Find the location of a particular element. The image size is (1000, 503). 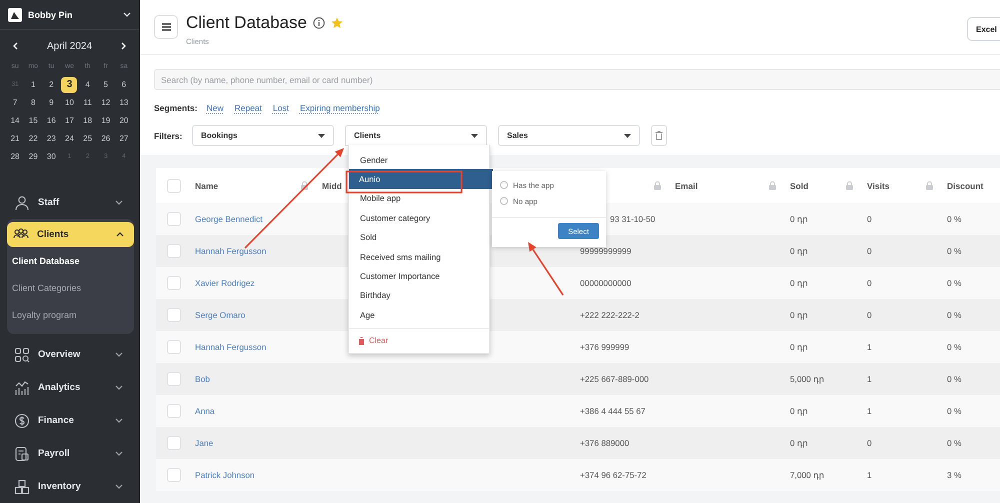

nav-subitem: Client Categories is located at coordinates (70, 287).